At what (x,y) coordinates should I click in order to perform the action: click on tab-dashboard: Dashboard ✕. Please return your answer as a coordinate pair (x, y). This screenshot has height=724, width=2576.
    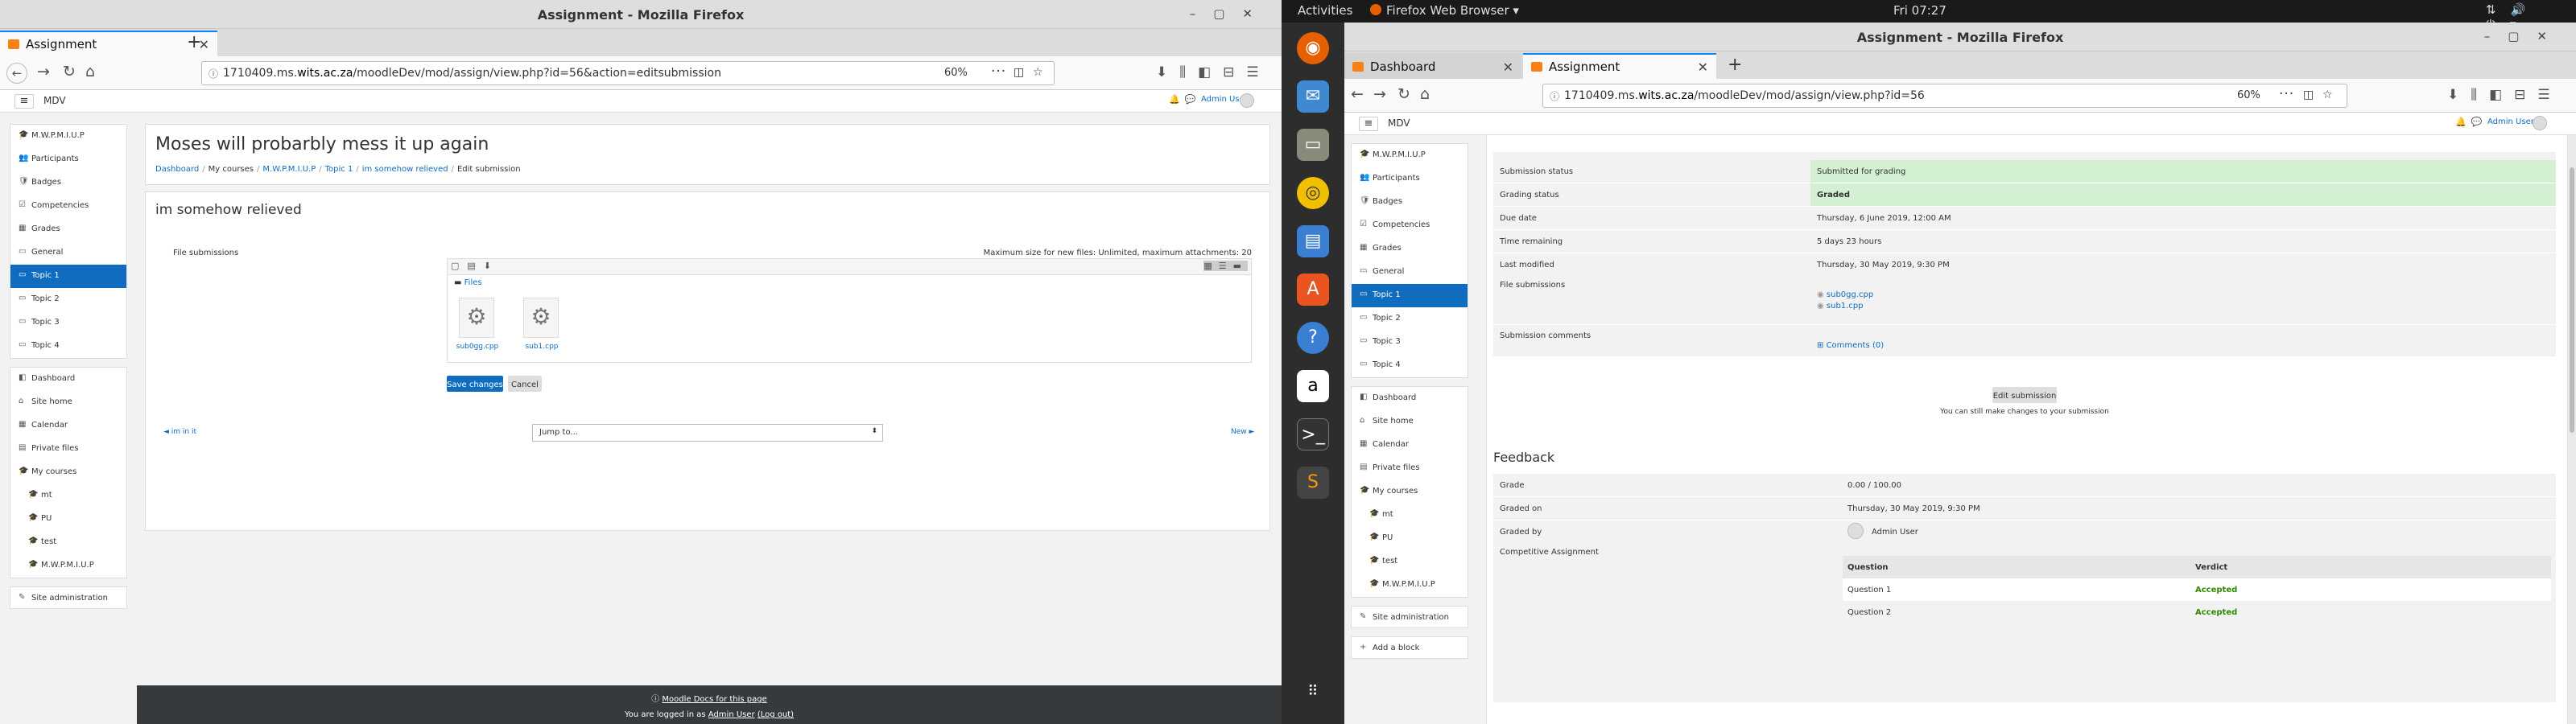
    Looking at the image, I should click on (1432, 66).